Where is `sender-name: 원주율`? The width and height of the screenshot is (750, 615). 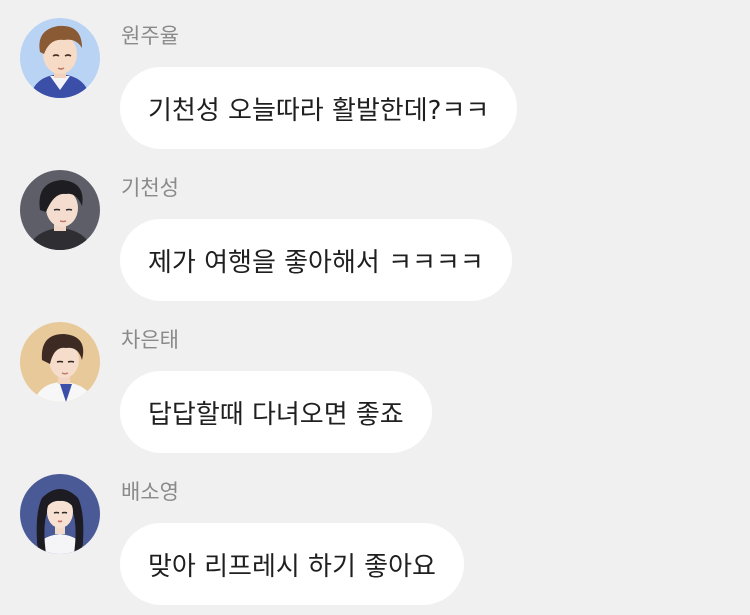 sender-name: 원주율 is located at coordinates (150, 36).